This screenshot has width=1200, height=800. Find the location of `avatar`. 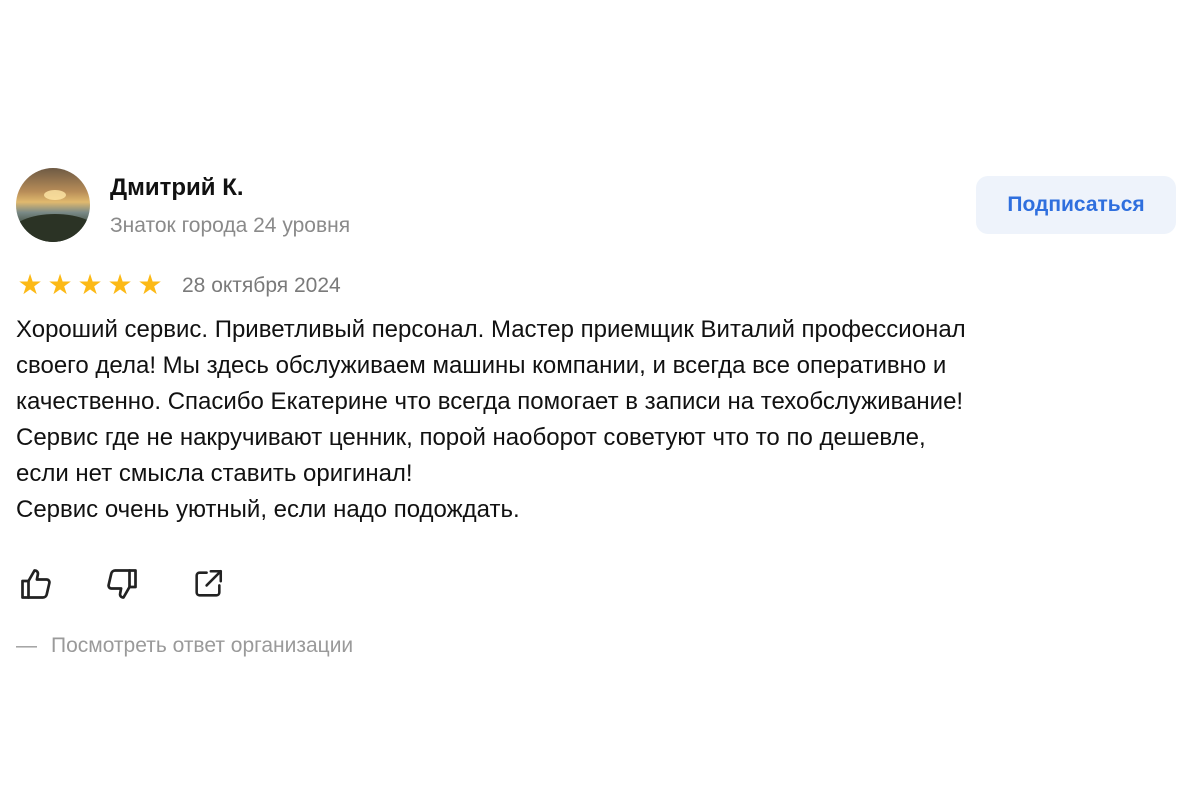

avatar is located at coordinates (53, 205).